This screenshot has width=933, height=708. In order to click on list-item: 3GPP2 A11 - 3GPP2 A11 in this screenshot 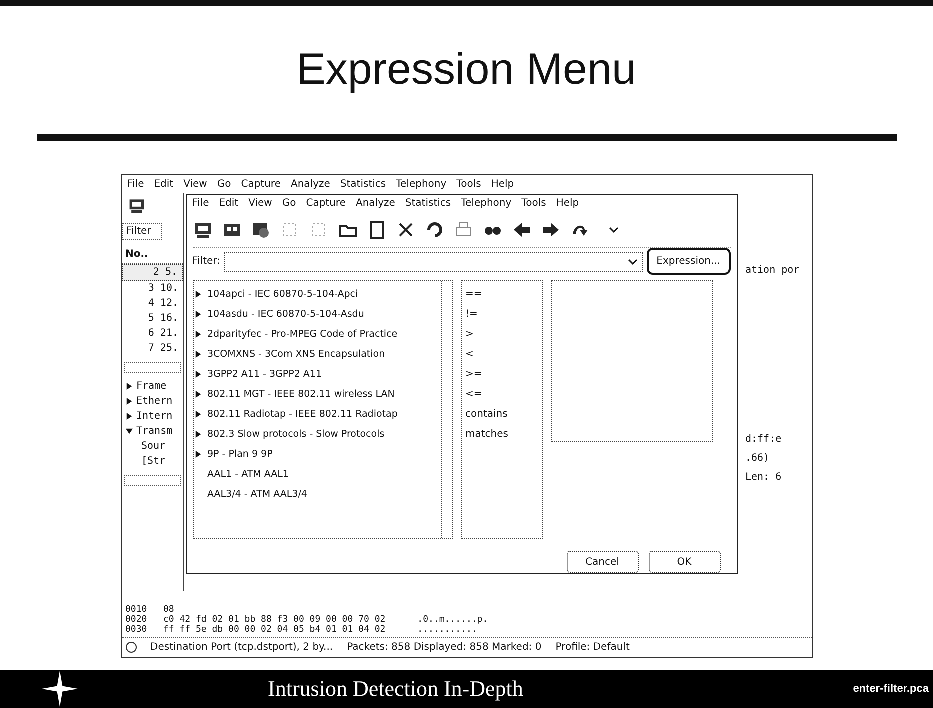, I will do `click(265, 374)`.